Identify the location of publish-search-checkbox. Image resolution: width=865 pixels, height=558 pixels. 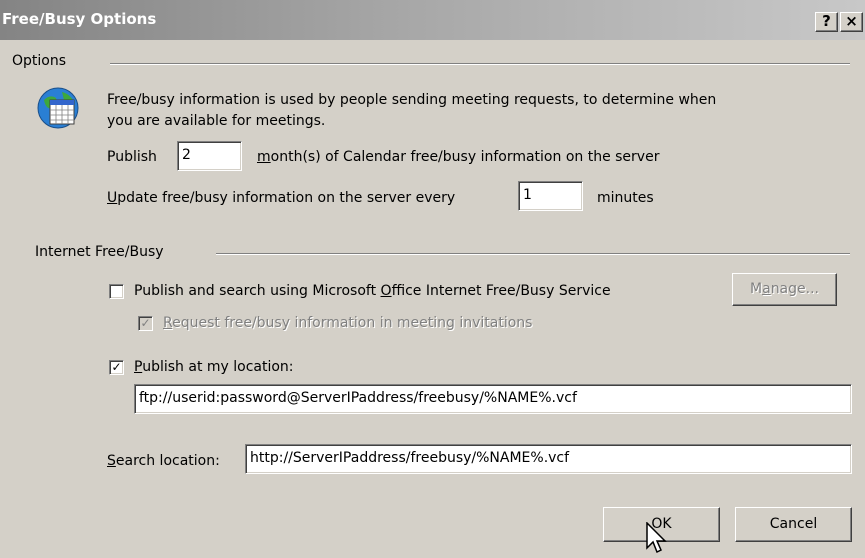
(116, 291).